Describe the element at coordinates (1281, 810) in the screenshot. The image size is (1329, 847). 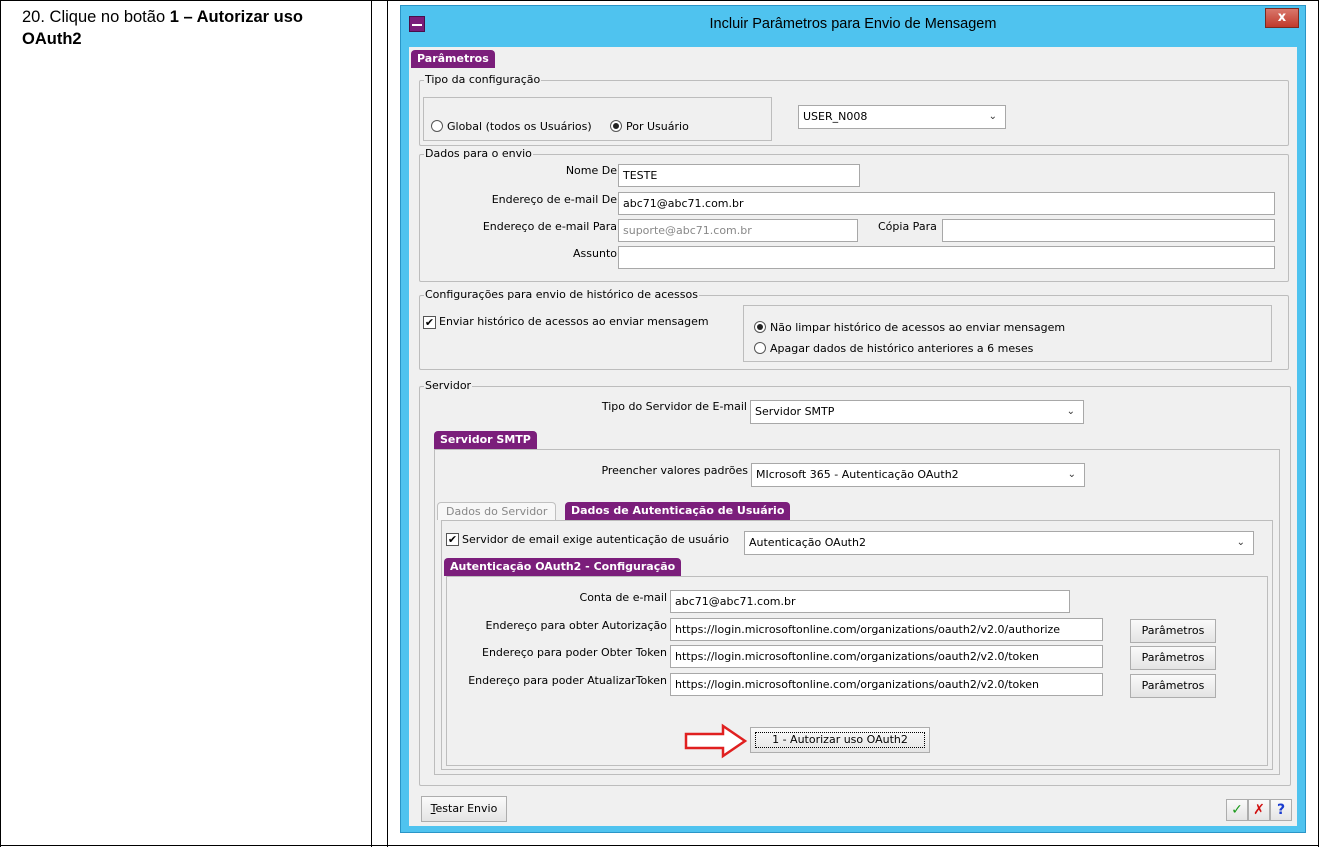
I see `help-icon: ?` at that location.